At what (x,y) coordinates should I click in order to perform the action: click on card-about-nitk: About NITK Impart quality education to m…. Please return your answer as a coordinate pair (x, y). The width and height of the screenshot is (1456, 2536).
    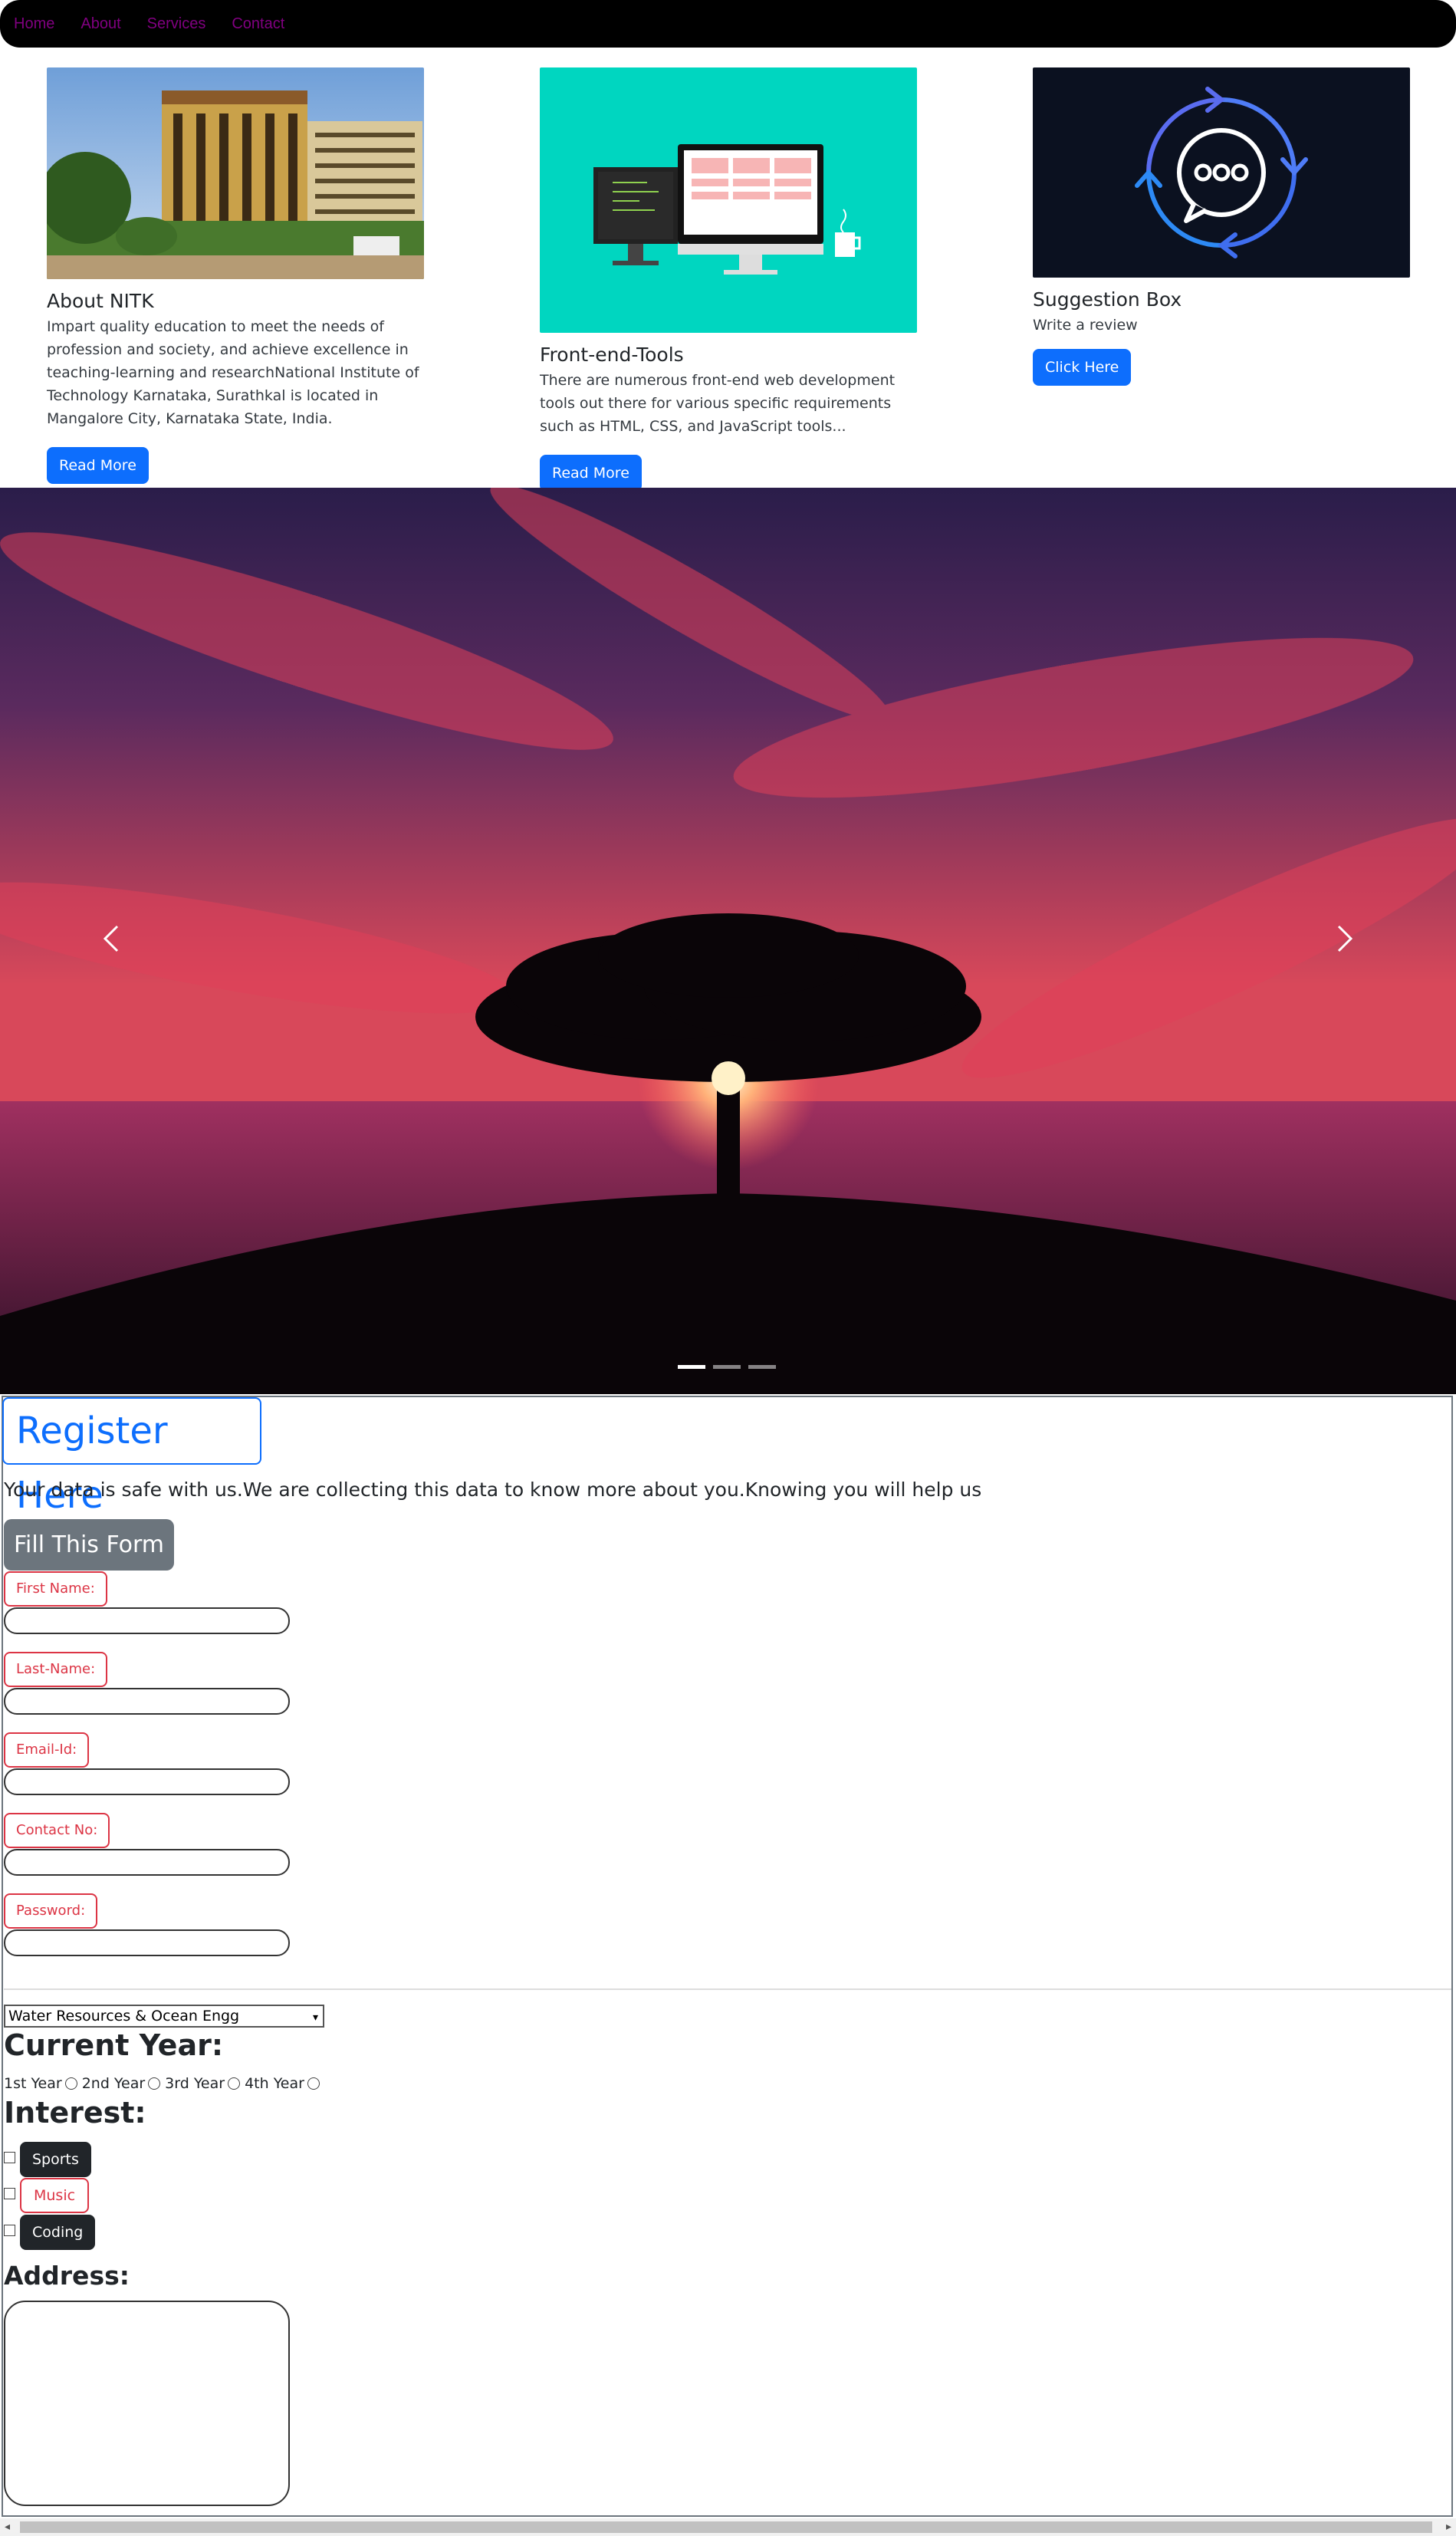
    Looking at the image, I should click on (235, 276).